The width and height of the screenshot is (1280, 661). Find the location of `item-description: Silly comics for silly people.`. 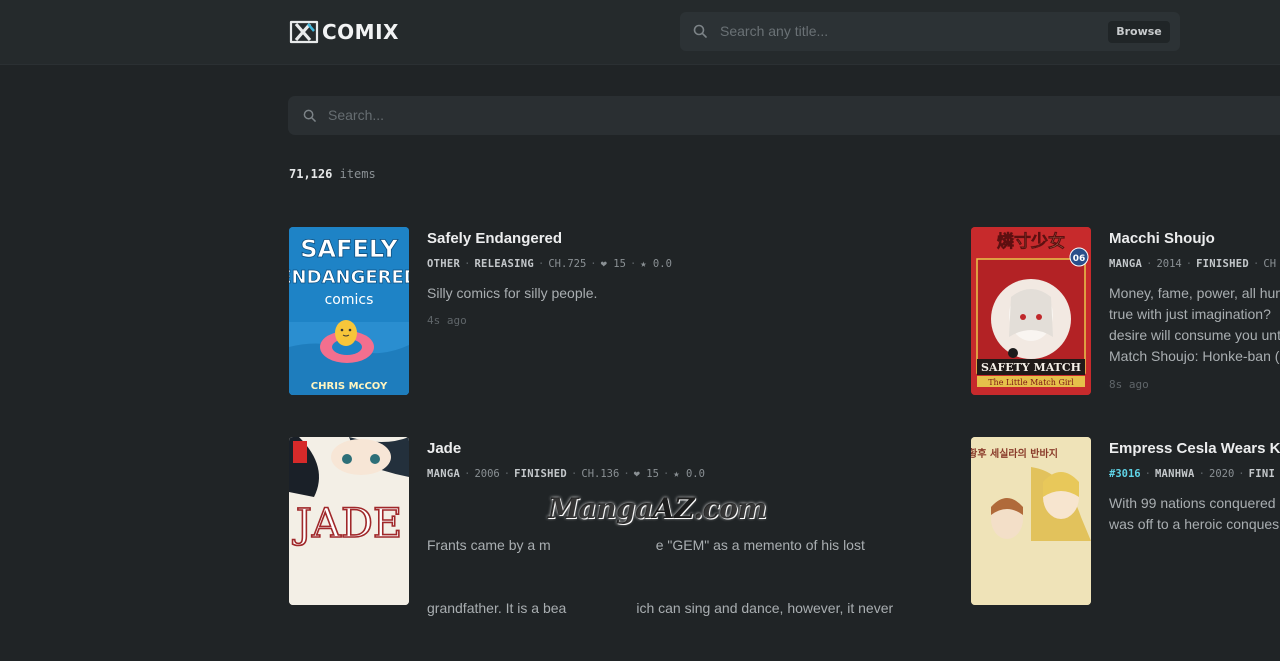

item-description: Silly comics for silly people. is located at coordinates (512, 293).